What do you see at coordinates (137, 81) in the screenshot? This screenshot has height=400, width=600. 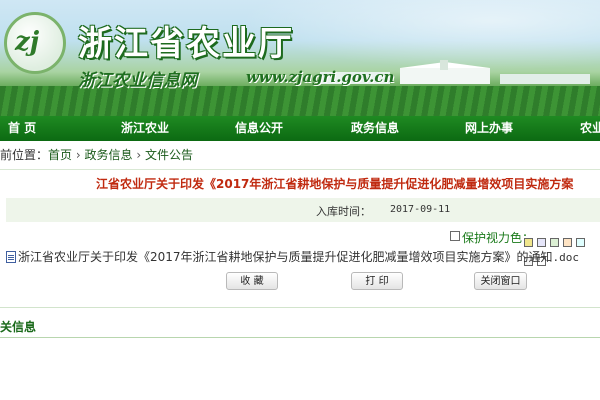 I see `site-subtitle: 浙江农业信息网` at bounding box center [137, 81].